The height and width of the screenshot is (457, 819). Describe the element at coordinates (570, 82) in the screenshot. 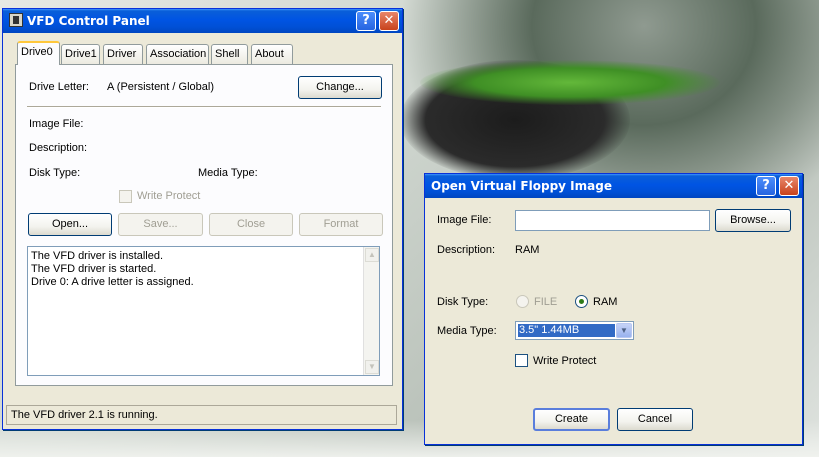

I see `wallpaper-shape` at that location.